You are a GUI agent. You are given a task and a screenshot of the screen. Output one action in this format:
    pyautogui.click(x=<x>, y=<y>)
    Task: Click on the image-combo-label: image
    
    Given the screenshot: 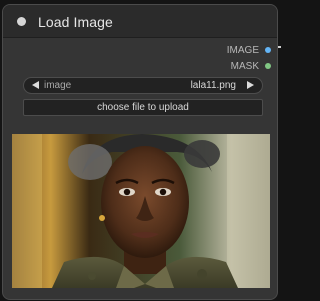 What is the action you would take?
    pyautogui.click(x=58, y=85)
    